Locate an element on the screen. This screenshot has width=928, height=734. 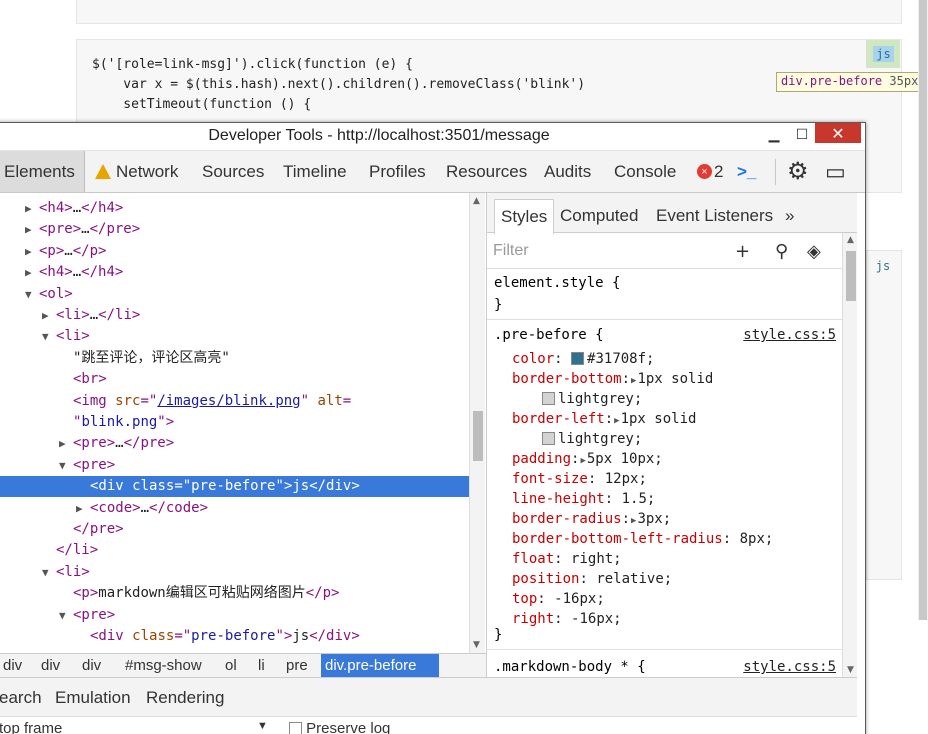
css-property-value: lightgrey; is located at coordinates (600, 399).